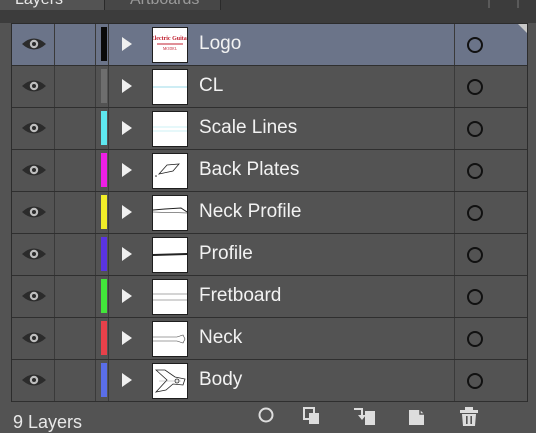 Image resolution: width=536 pixels, height=433 pixels. What do you see at coordinates (211, 86) in the screenshot?
I see `layer-name: CL` at bounding box center [211, 86].